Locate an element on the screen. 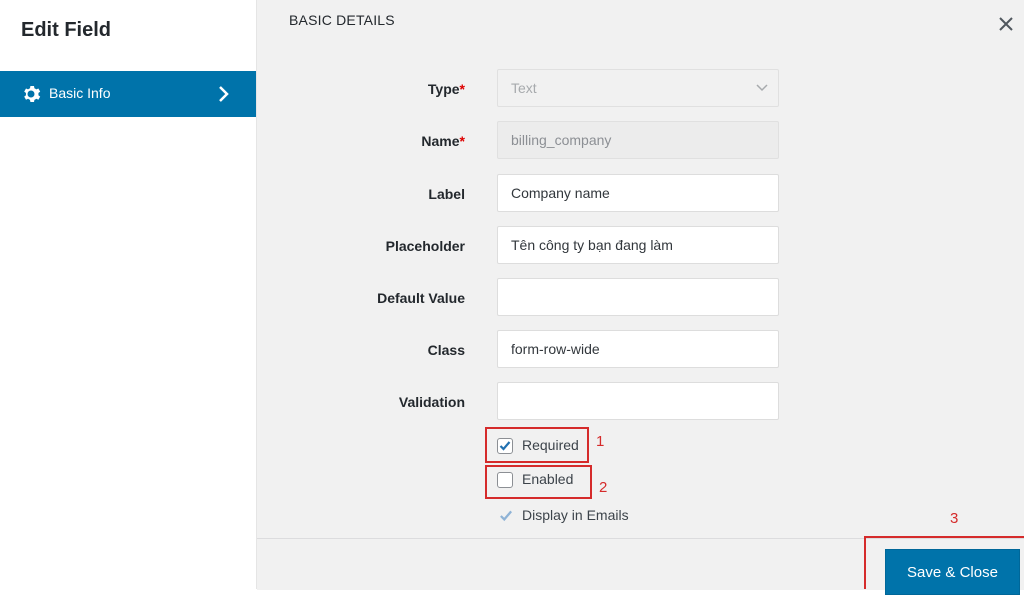  label-label: Label is located at coordinates (446, 194).